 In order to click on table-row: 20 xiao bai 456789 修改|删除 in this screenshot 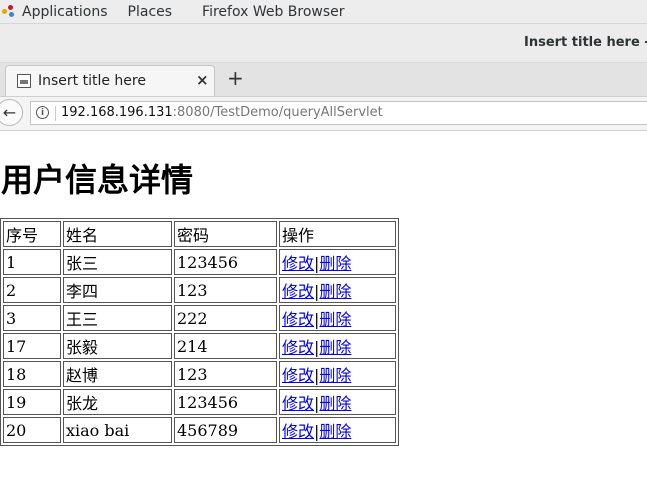, I will do `click(199, 430)`.